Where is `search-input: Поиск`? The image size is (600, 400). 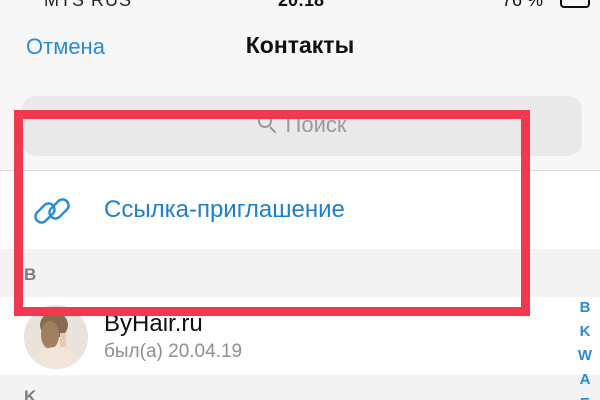
search-input: Поиск is located at coordinates (302, 126).